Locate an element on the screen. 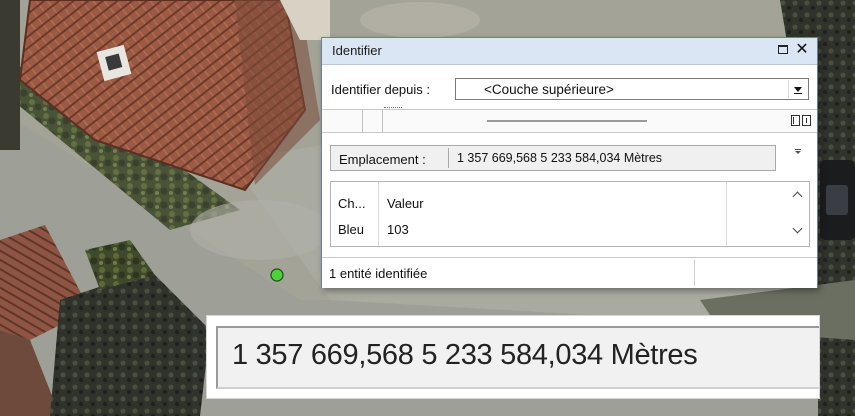 This screenshot has width=855, height=416. close-icon: ✕ is located at coordinates (802, 50).